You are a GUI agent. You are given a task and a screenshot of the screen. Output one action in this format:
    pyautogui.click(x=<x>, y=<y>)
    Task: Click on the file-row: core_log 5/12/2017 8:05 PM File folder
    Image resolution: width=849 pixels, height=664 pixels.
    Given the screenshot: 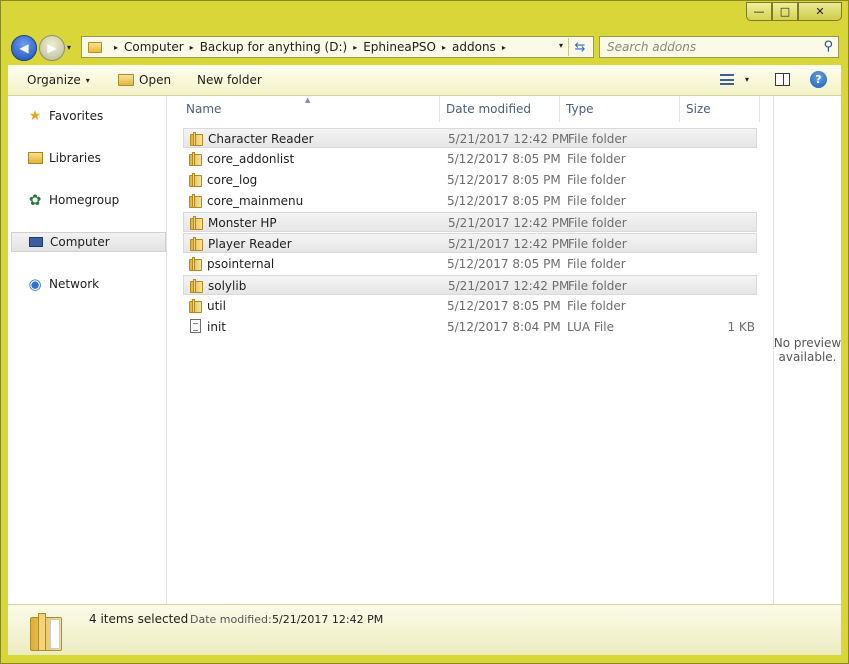 What is the action you would take?
    pyautogui.click(x=470, y=180)
    